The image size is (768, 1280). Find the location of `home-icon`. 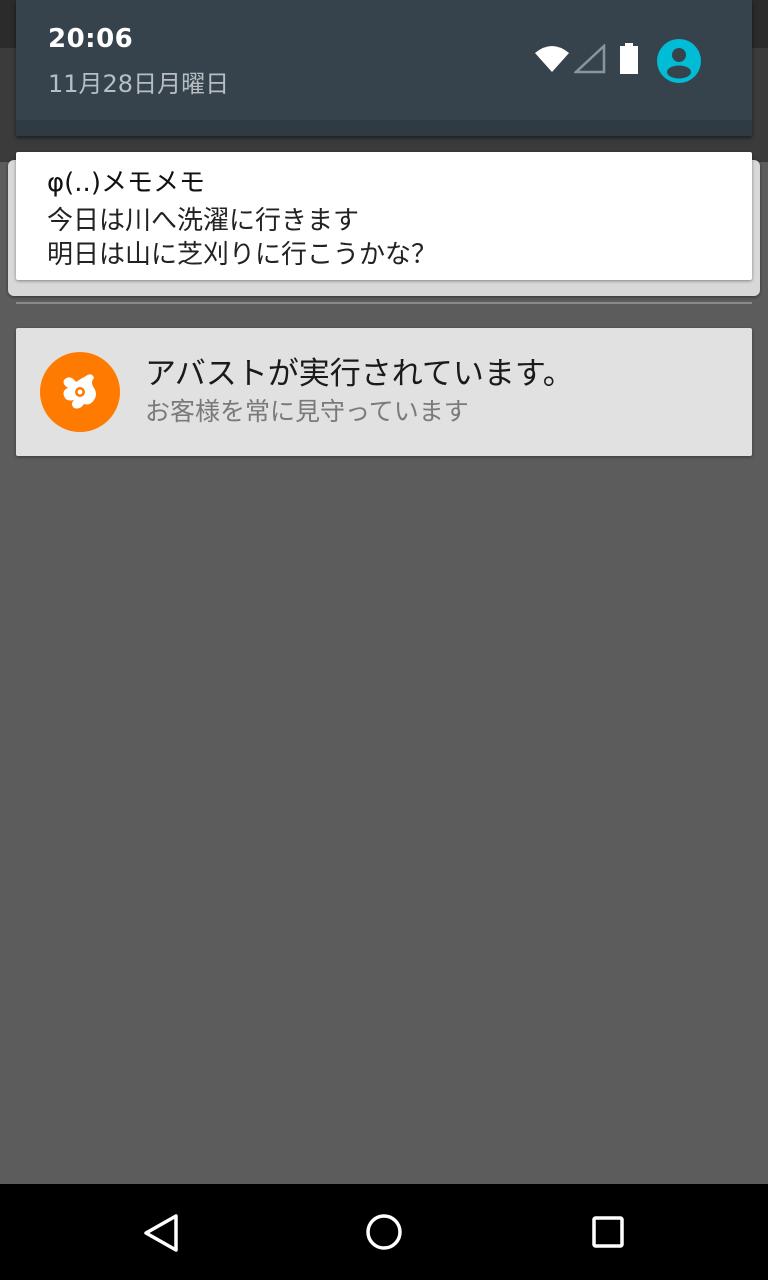

home-icon is located at coordinates (384, 1232).